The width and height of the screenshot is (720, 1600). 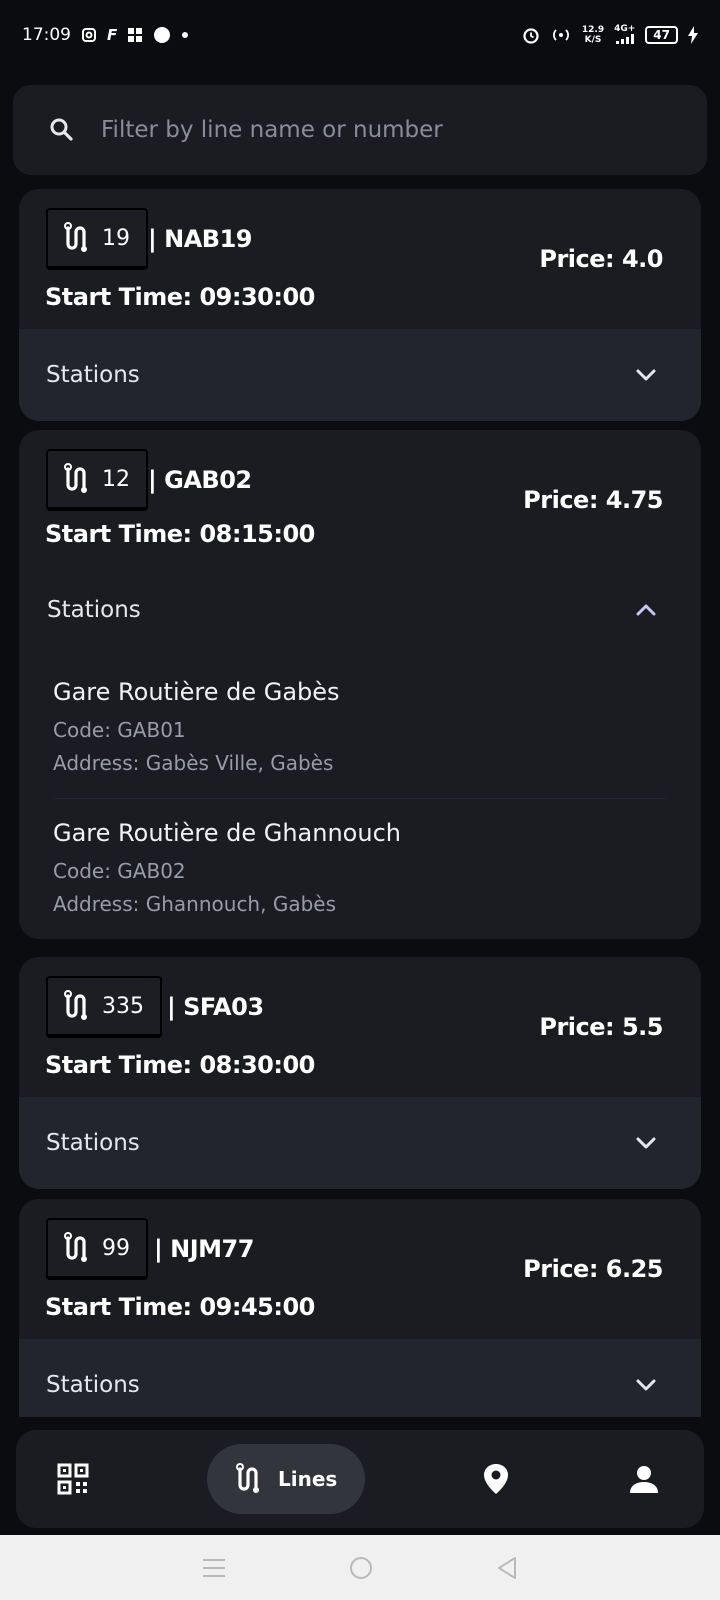 I want to click on location-pin-icon, so click(x=496, y=1479).